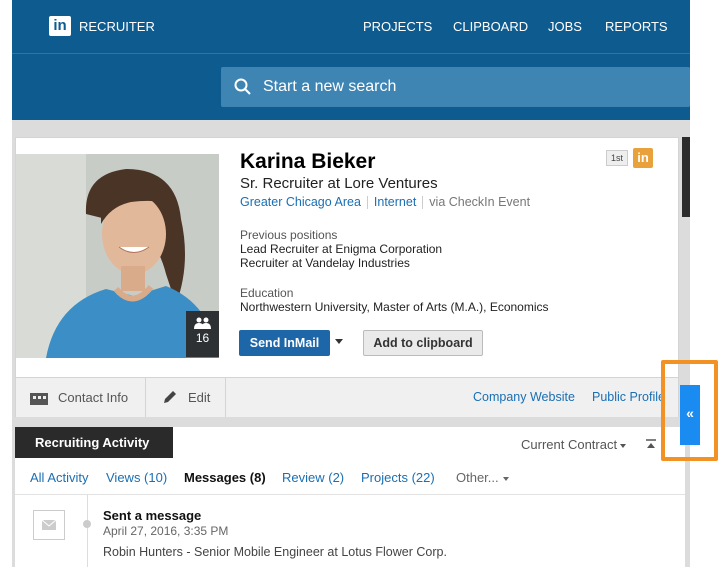 The height and width of the screenshot is (567, 723). What do you see at coordinates (569, 444) in the screenshot?
I see `contract-filter-label: Current Contract` at bounding box center [569, 444].